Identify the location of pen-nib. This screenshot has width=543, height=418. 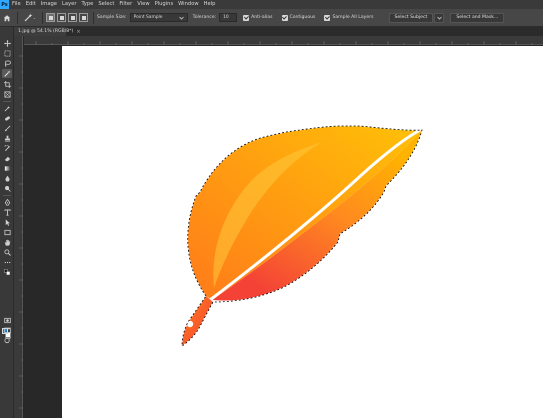
(197, 321).